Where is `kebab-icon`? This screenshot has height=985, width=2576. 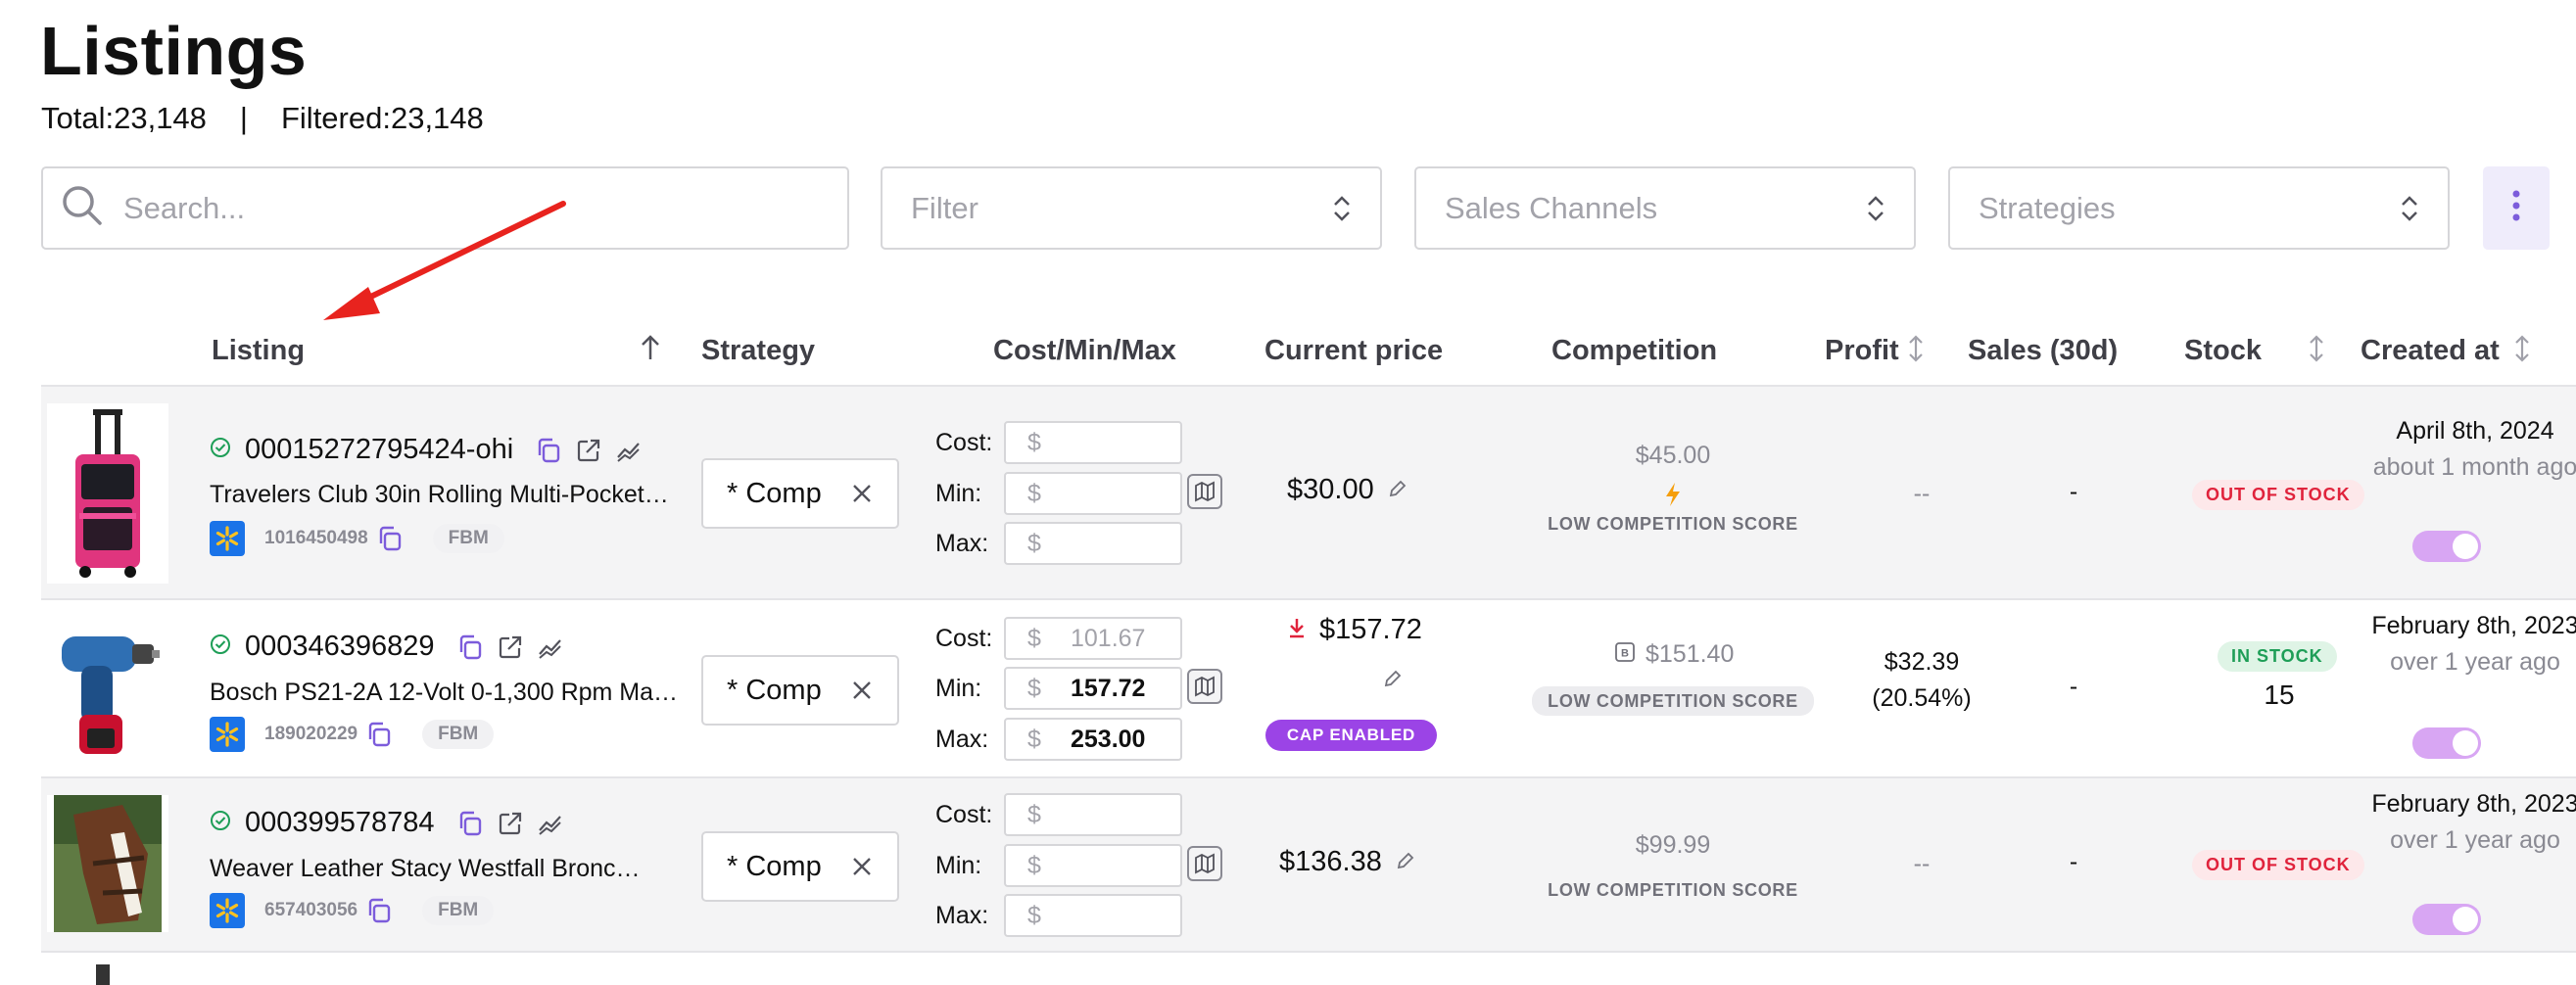 kebab-icon is located at coordinates (2516, 208).